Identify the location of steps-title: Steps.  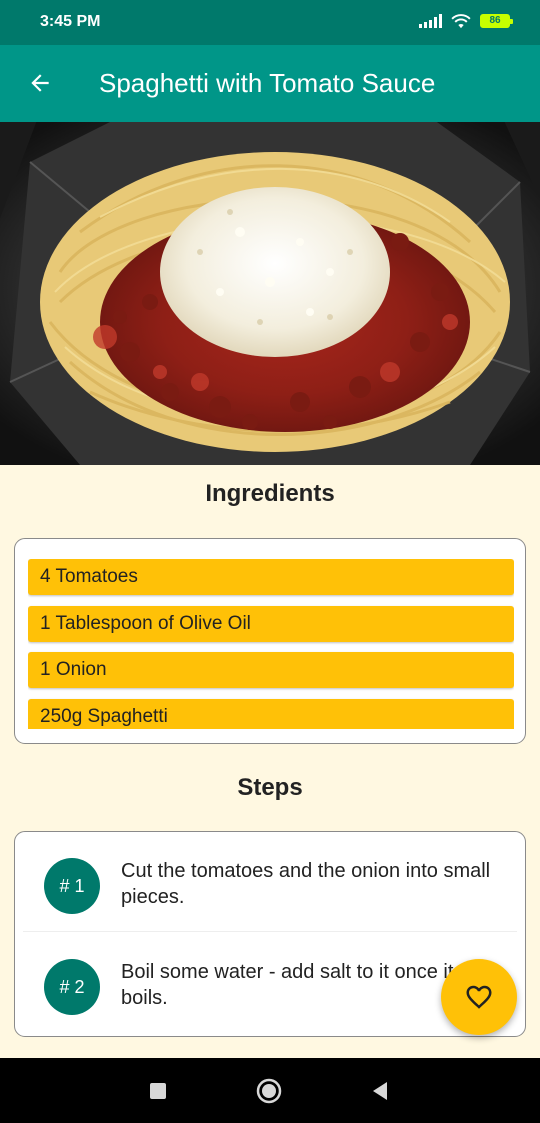
(270, 787).